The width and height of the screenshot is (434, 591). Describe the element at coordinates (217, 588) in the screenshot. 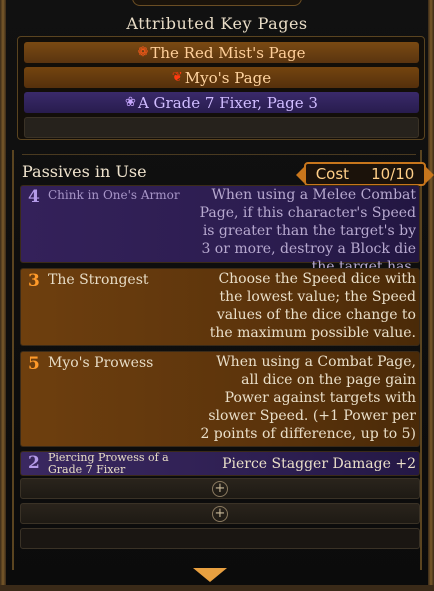

I see `bottom-bar` at that location.